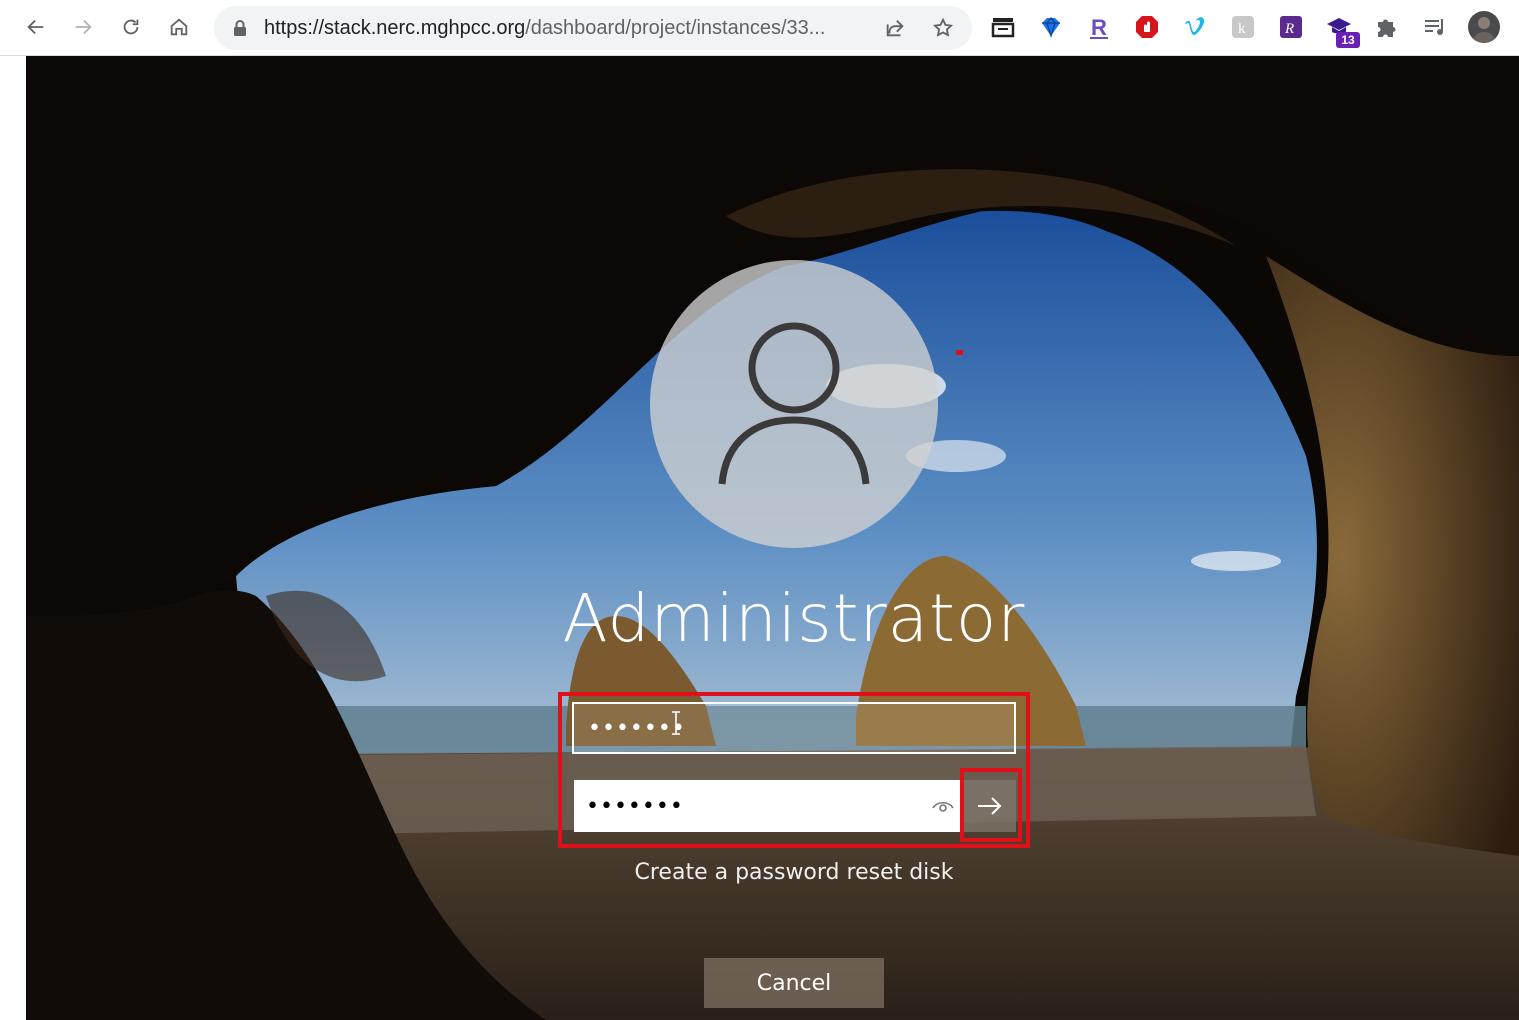 The image size is (1519, 1020). What do you see at coordinates (13, 538) in the screenshot?
I see `page-left-margin` at bounding box center [13, 538].